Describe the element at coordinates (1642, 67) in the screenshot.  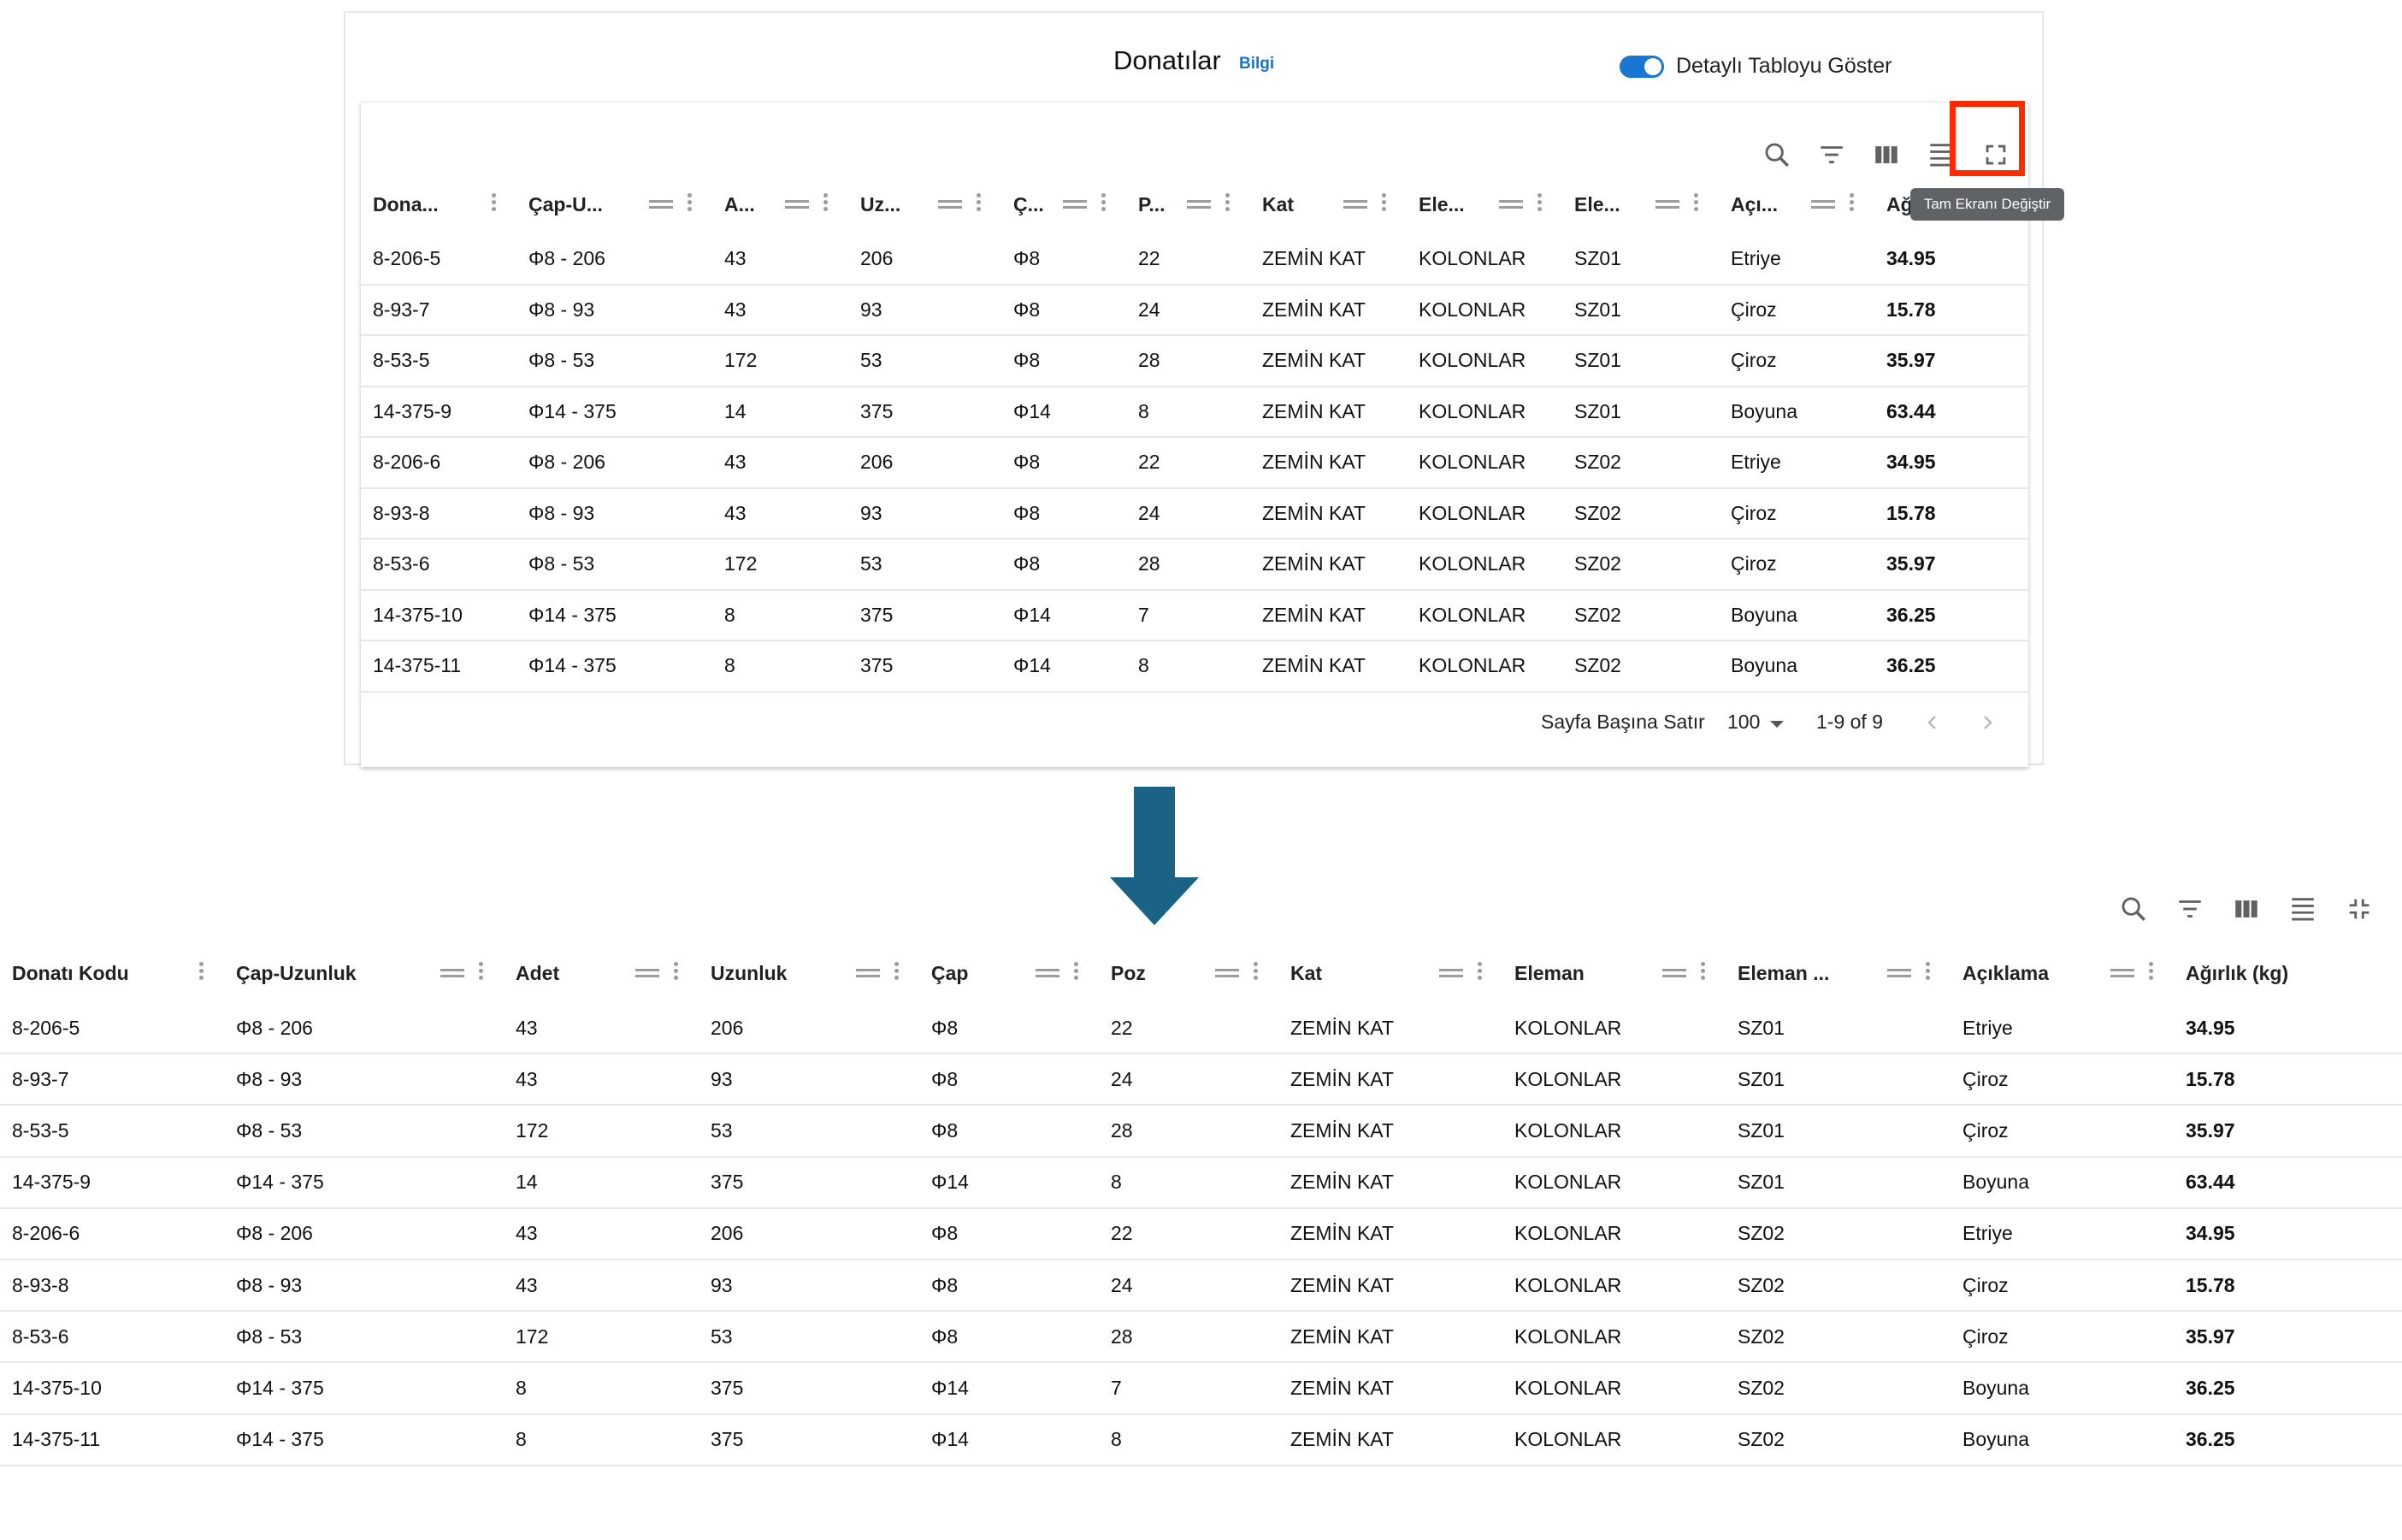
I see `detailed-table-toggle` at that location.